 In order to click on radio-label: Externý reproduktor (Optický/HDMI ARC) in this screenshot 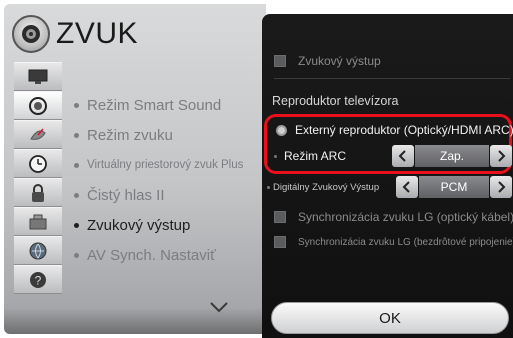, I will do `click(404, 130)`.